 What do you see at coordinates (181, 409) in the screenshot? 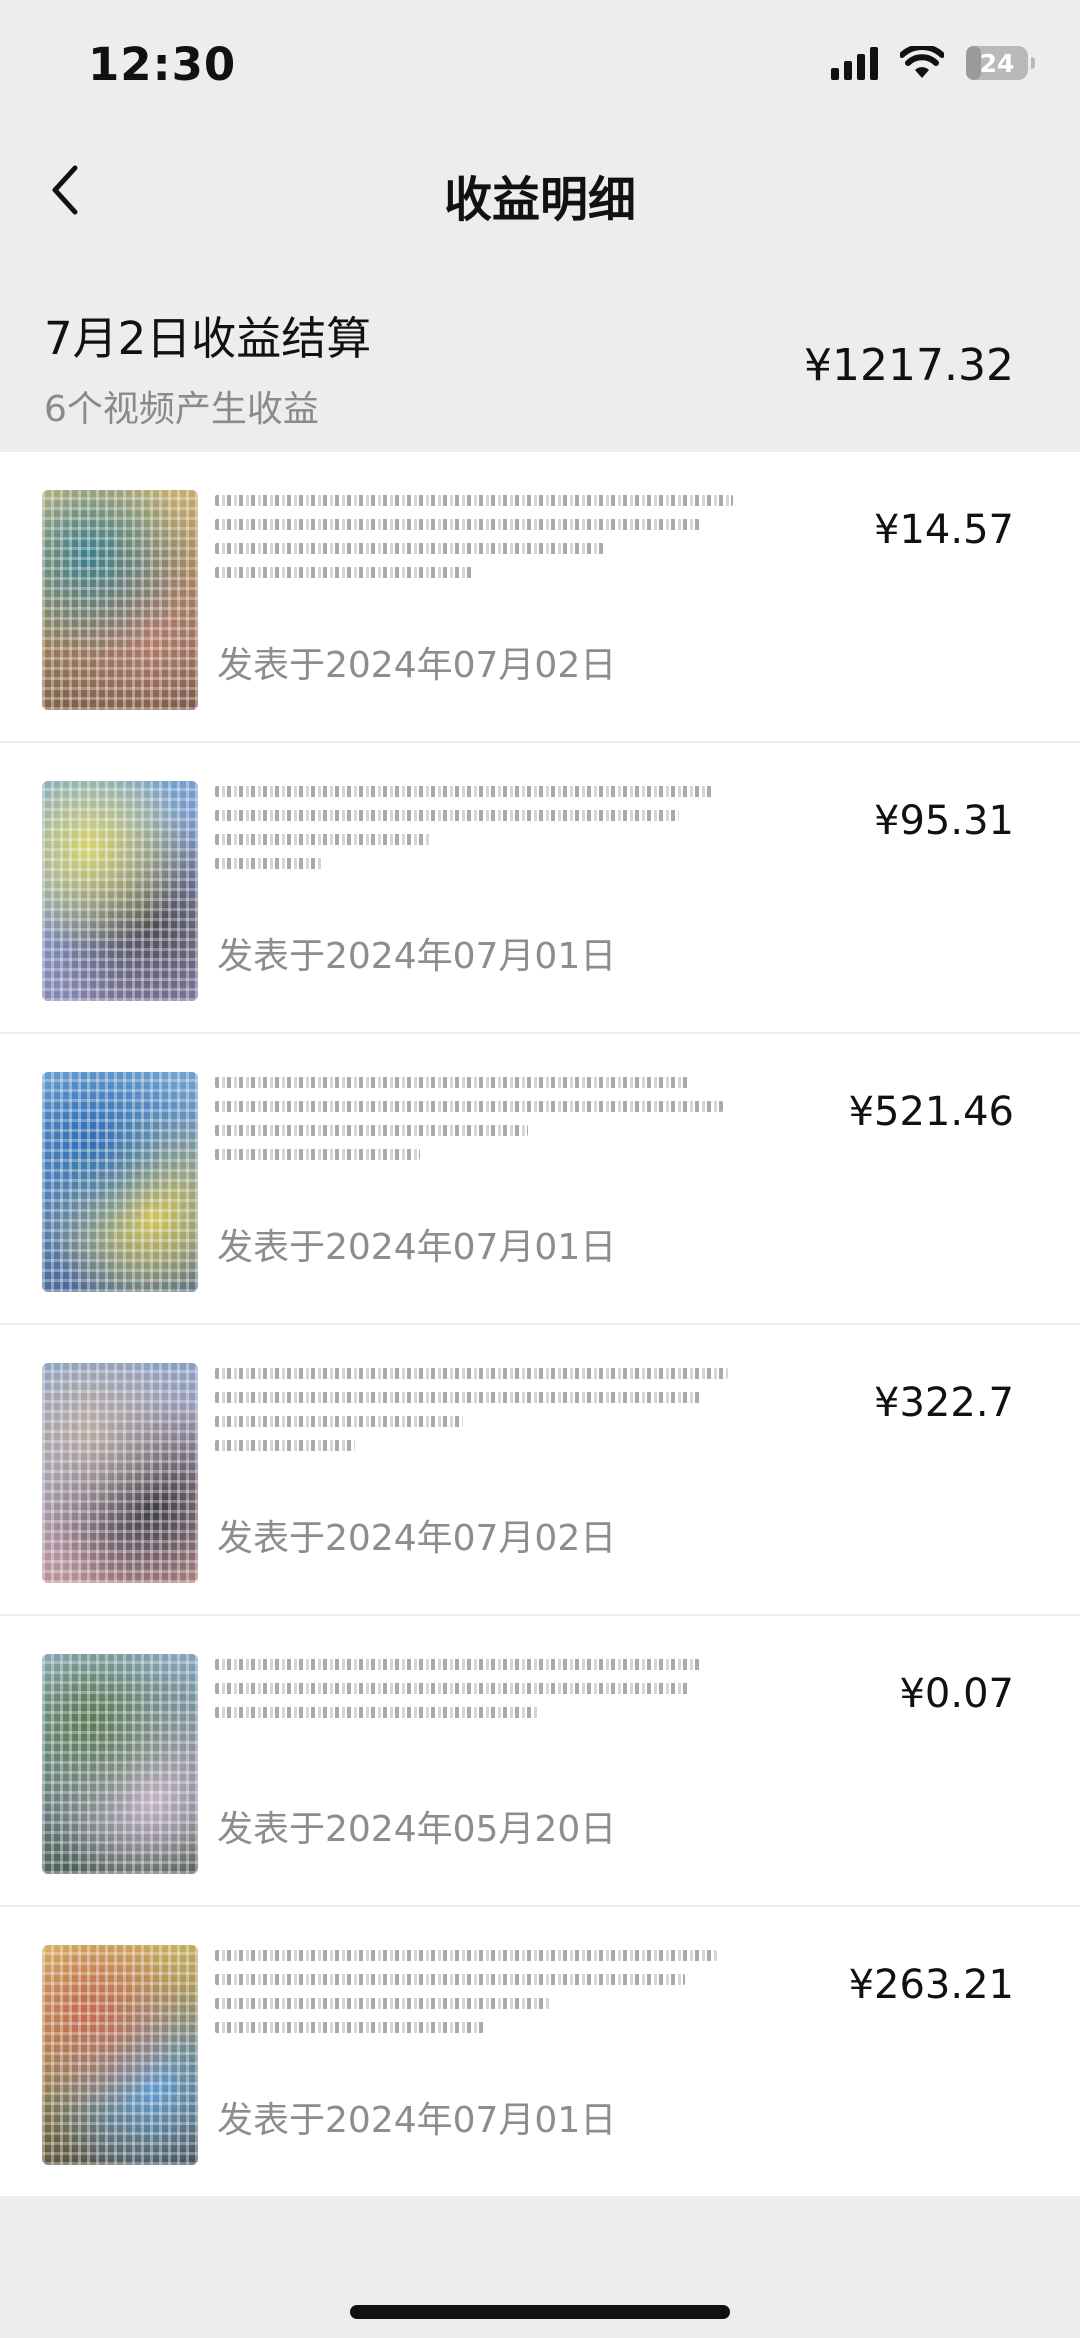
I see `settlement-subtitle: 6个视频产生收益` at bounding box center [181, 409].